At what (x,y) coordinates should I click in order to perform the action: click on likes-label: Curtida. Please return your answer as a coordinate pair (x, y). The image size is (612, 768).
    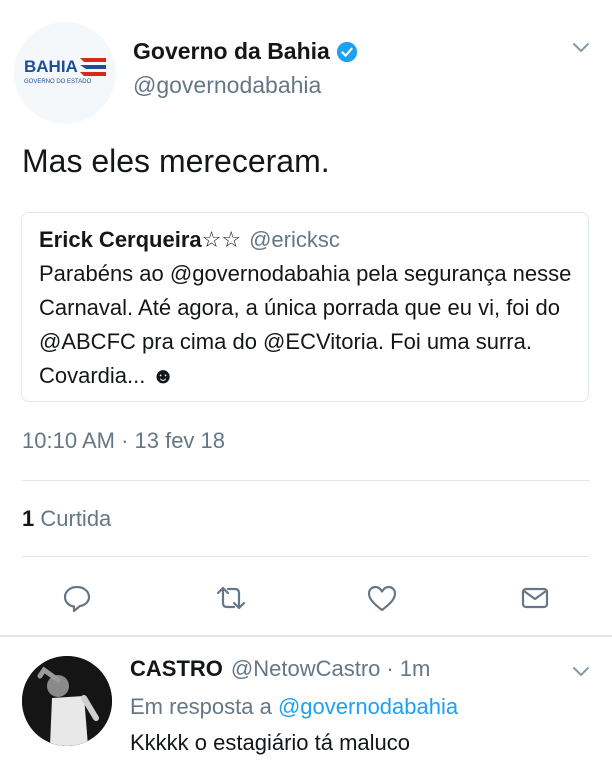
    Looking at the image, I should click on (76, 518).